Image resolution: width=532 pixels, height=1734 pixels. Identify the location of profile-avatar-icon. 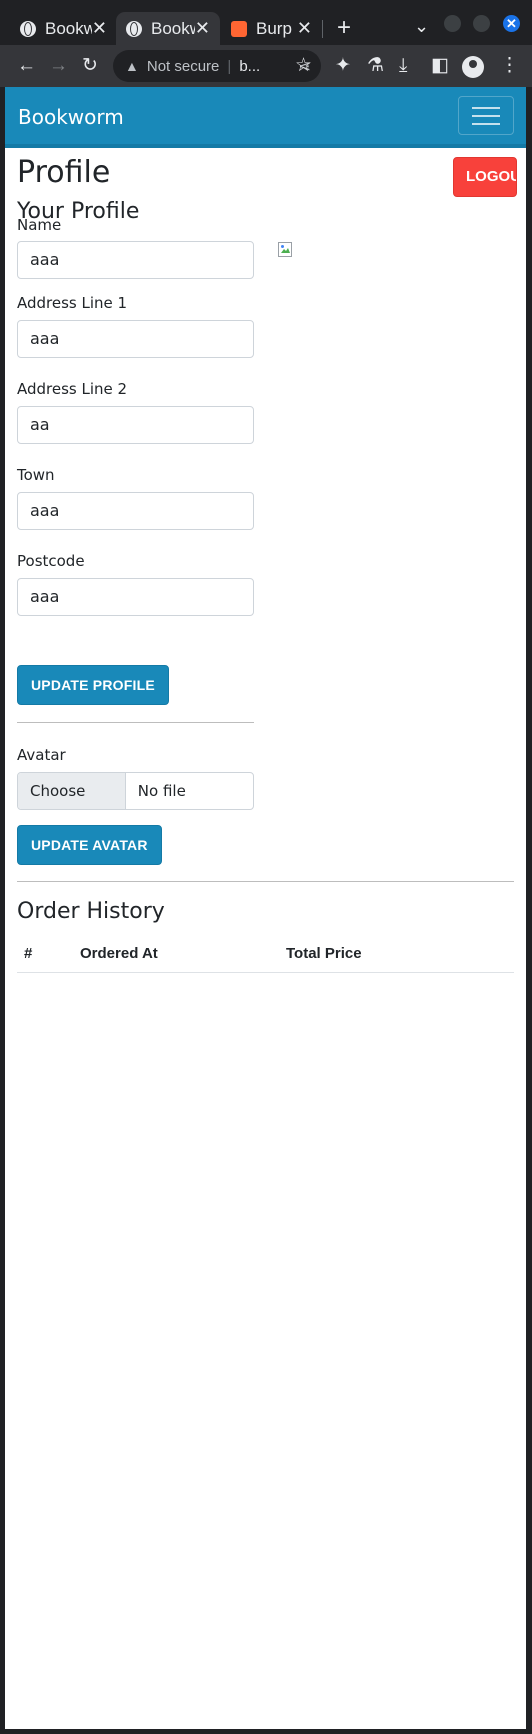
(473, 67).